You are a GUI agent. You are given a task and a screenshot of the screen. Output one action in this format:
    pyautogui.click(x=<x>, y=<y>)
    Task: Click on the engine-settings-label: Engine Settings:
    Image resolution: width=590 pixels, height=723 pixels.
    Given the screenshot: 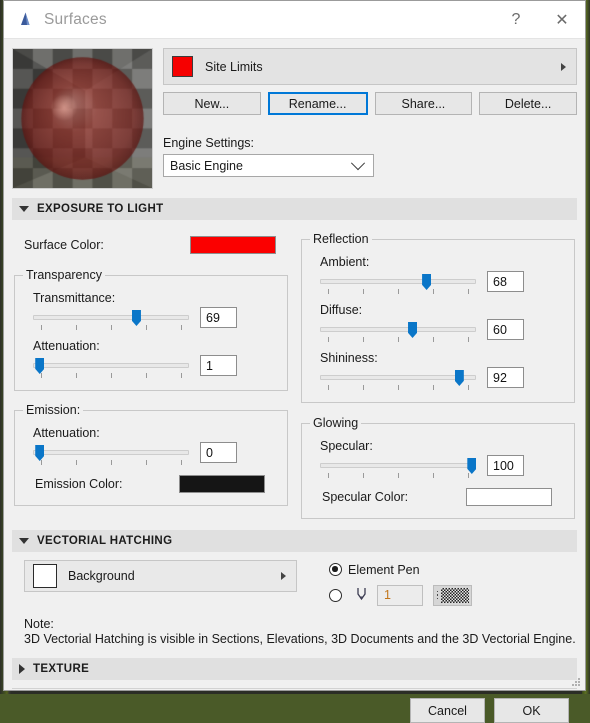 What is the action you would take?
    pyautogui.click(x=209, y=143)
    